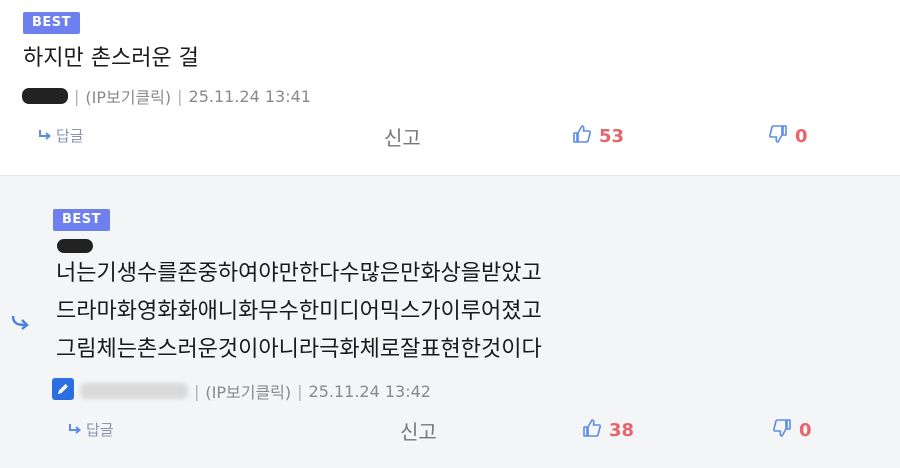 The width and height of the screenshot is (900, 468). Describe the element at coordinates (45, 96) in the screenshot. I see `redacted-author` at that location.